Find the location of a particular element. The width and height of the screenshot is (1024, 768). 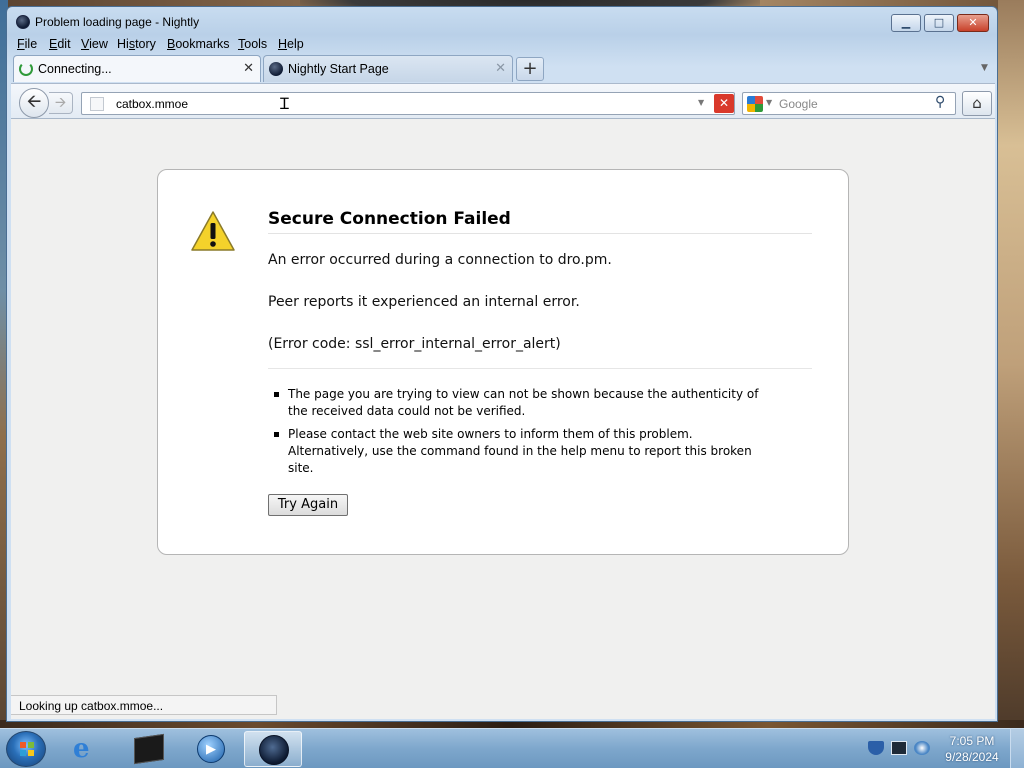

taskbar-internet-explorer: e is located at coordinates (87, 749).